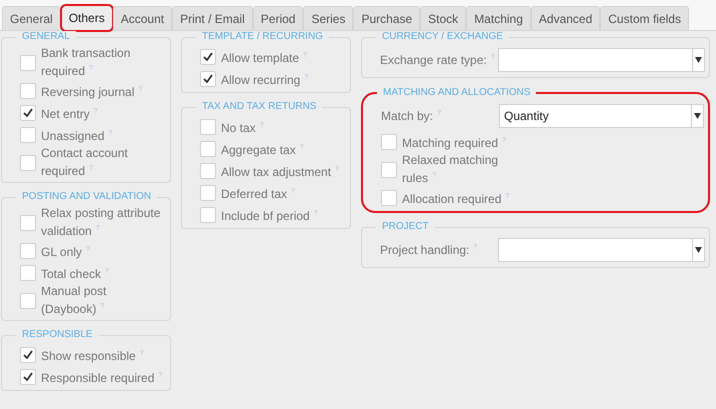  Describe the element at coordinates (405, 226) in the screenshot. I see `group-title: PROJECT` at that location.